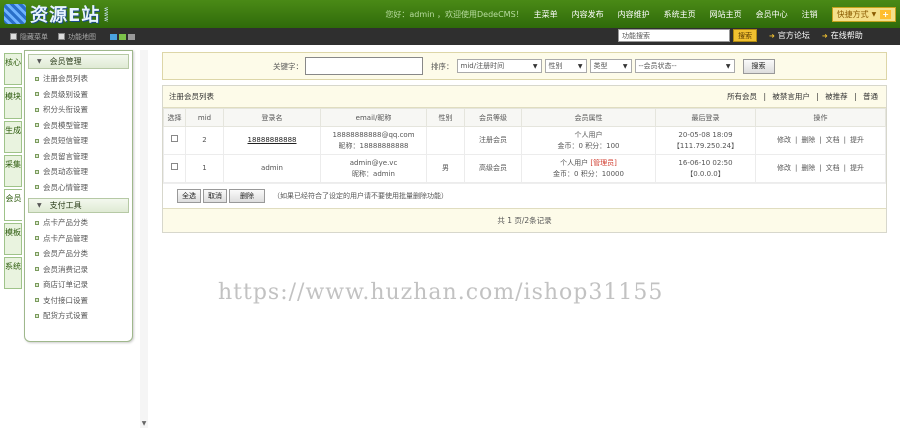 This screenshot has width=900, height=429. Describe the element at coordinates (705, 140) in the screenshot. I see `last-login-cell: 20-05-08 18:09 【111.79.250.24】` at that location.